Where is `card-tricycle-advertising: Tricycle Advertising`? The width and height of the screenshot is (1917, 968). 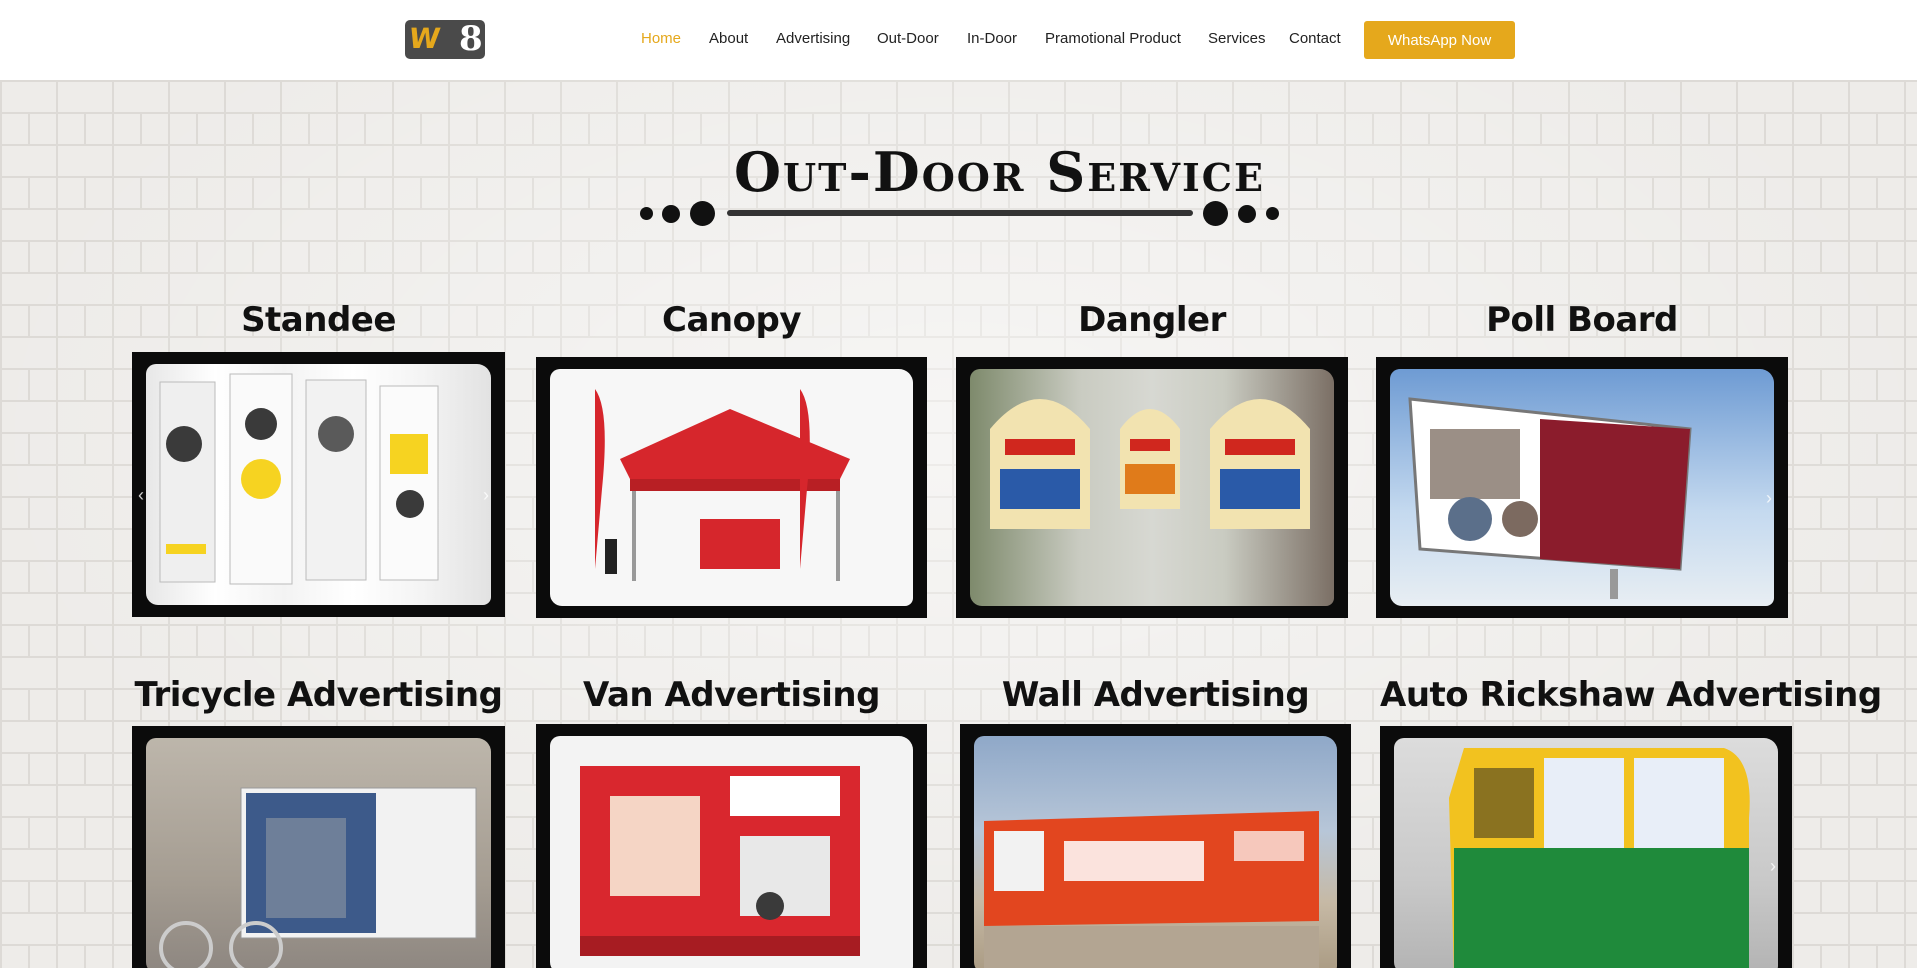 card-tricycle-advertising: Tricycle Advertising is located at coordinates (318, 821).